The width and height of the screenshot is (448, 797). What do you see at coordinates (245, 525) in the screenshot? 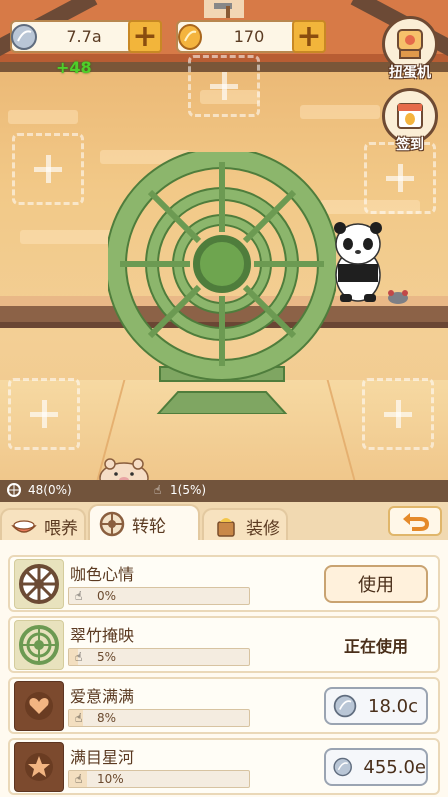
I see `tab-decorate: 装修` at bounding box center [245, 525].